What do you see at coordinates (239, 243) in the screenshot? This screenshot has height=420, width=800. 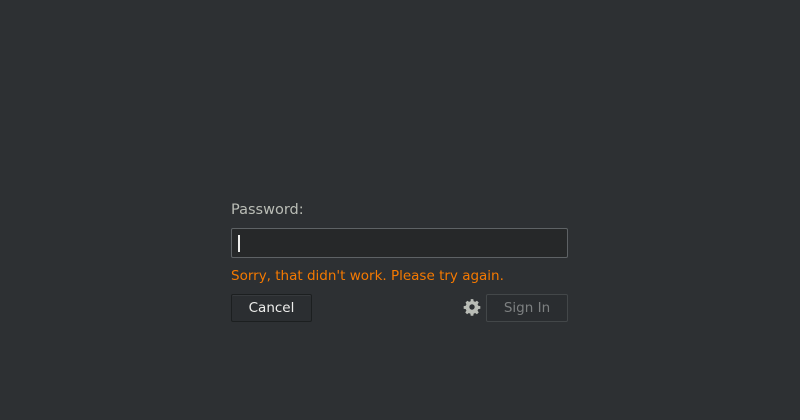 I see `text-cursor` at bounding box center [239, 243].